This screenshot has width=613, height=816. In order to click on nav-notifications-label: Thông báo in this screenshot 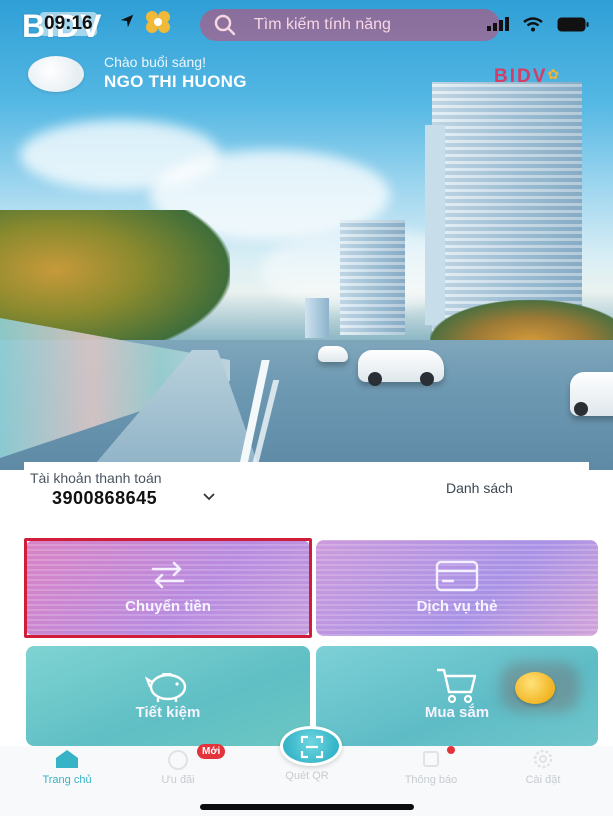, I will do `click(431, 780)`.